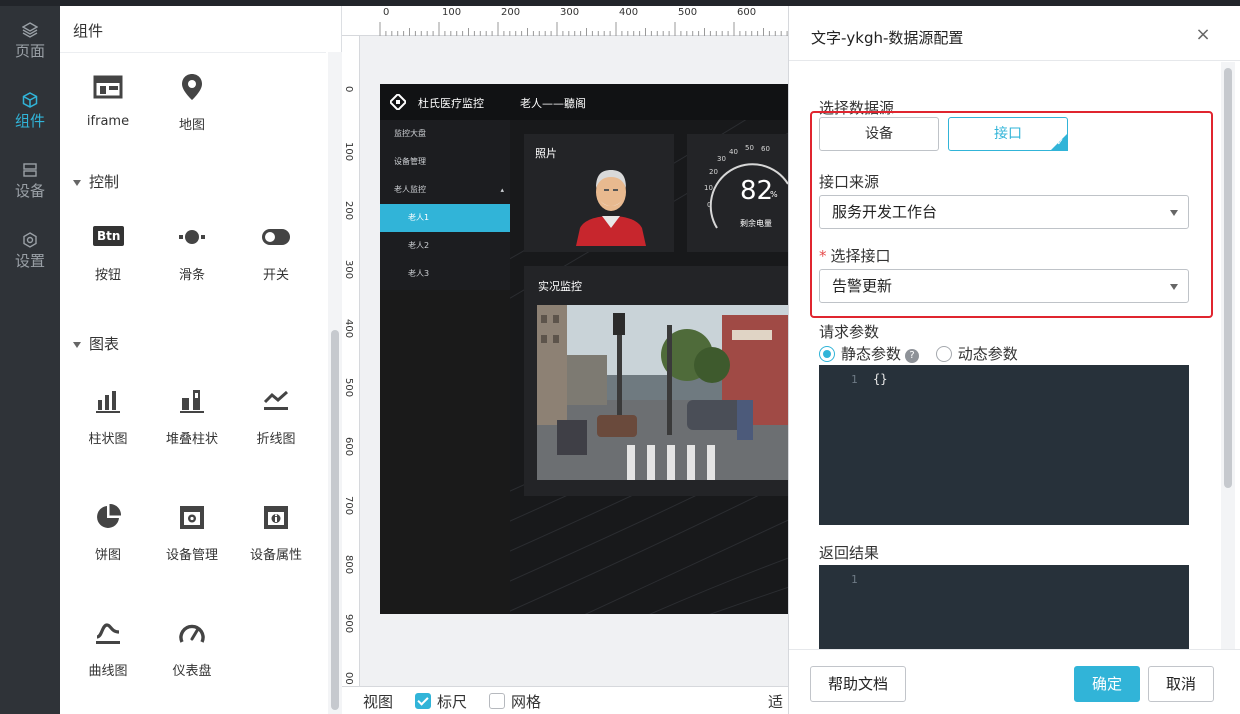 Image resolution: width=1240 pixels, height=714 pixels. I want to click on dashboard-menu-item: 老人2, so click(445, 246).